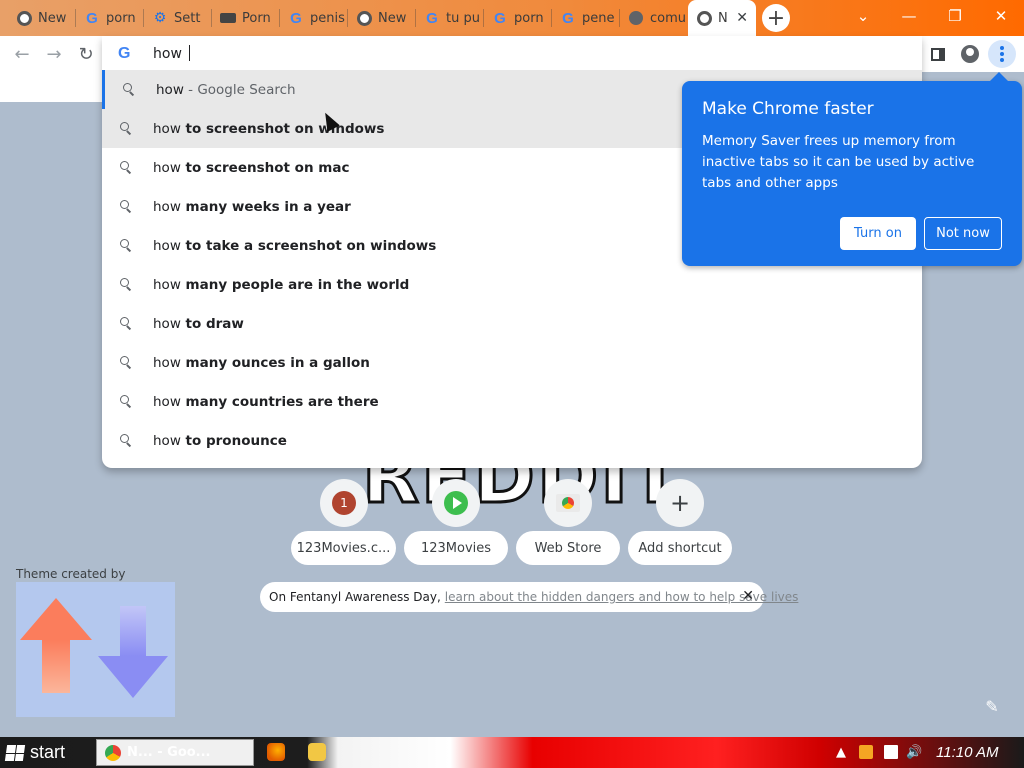 This screenshot has height=768, width=1024. I want to click on start-label: start, so click(48, 752).